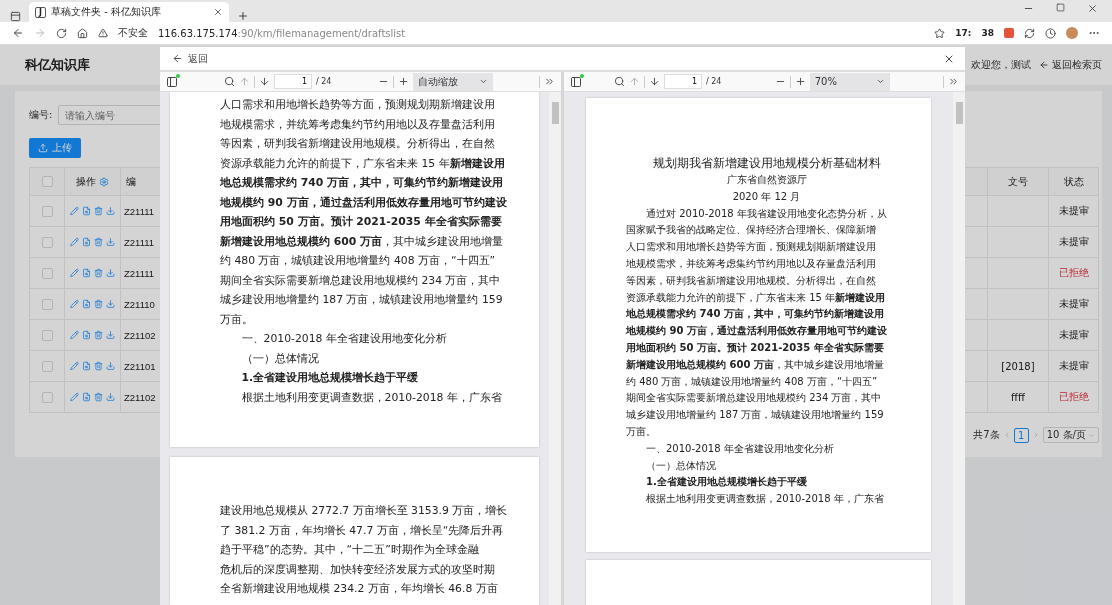  Describe the element at coordinates (1001, 65) in the screenshot. I see `welcome-text: 欢迎您，测试` at that location.